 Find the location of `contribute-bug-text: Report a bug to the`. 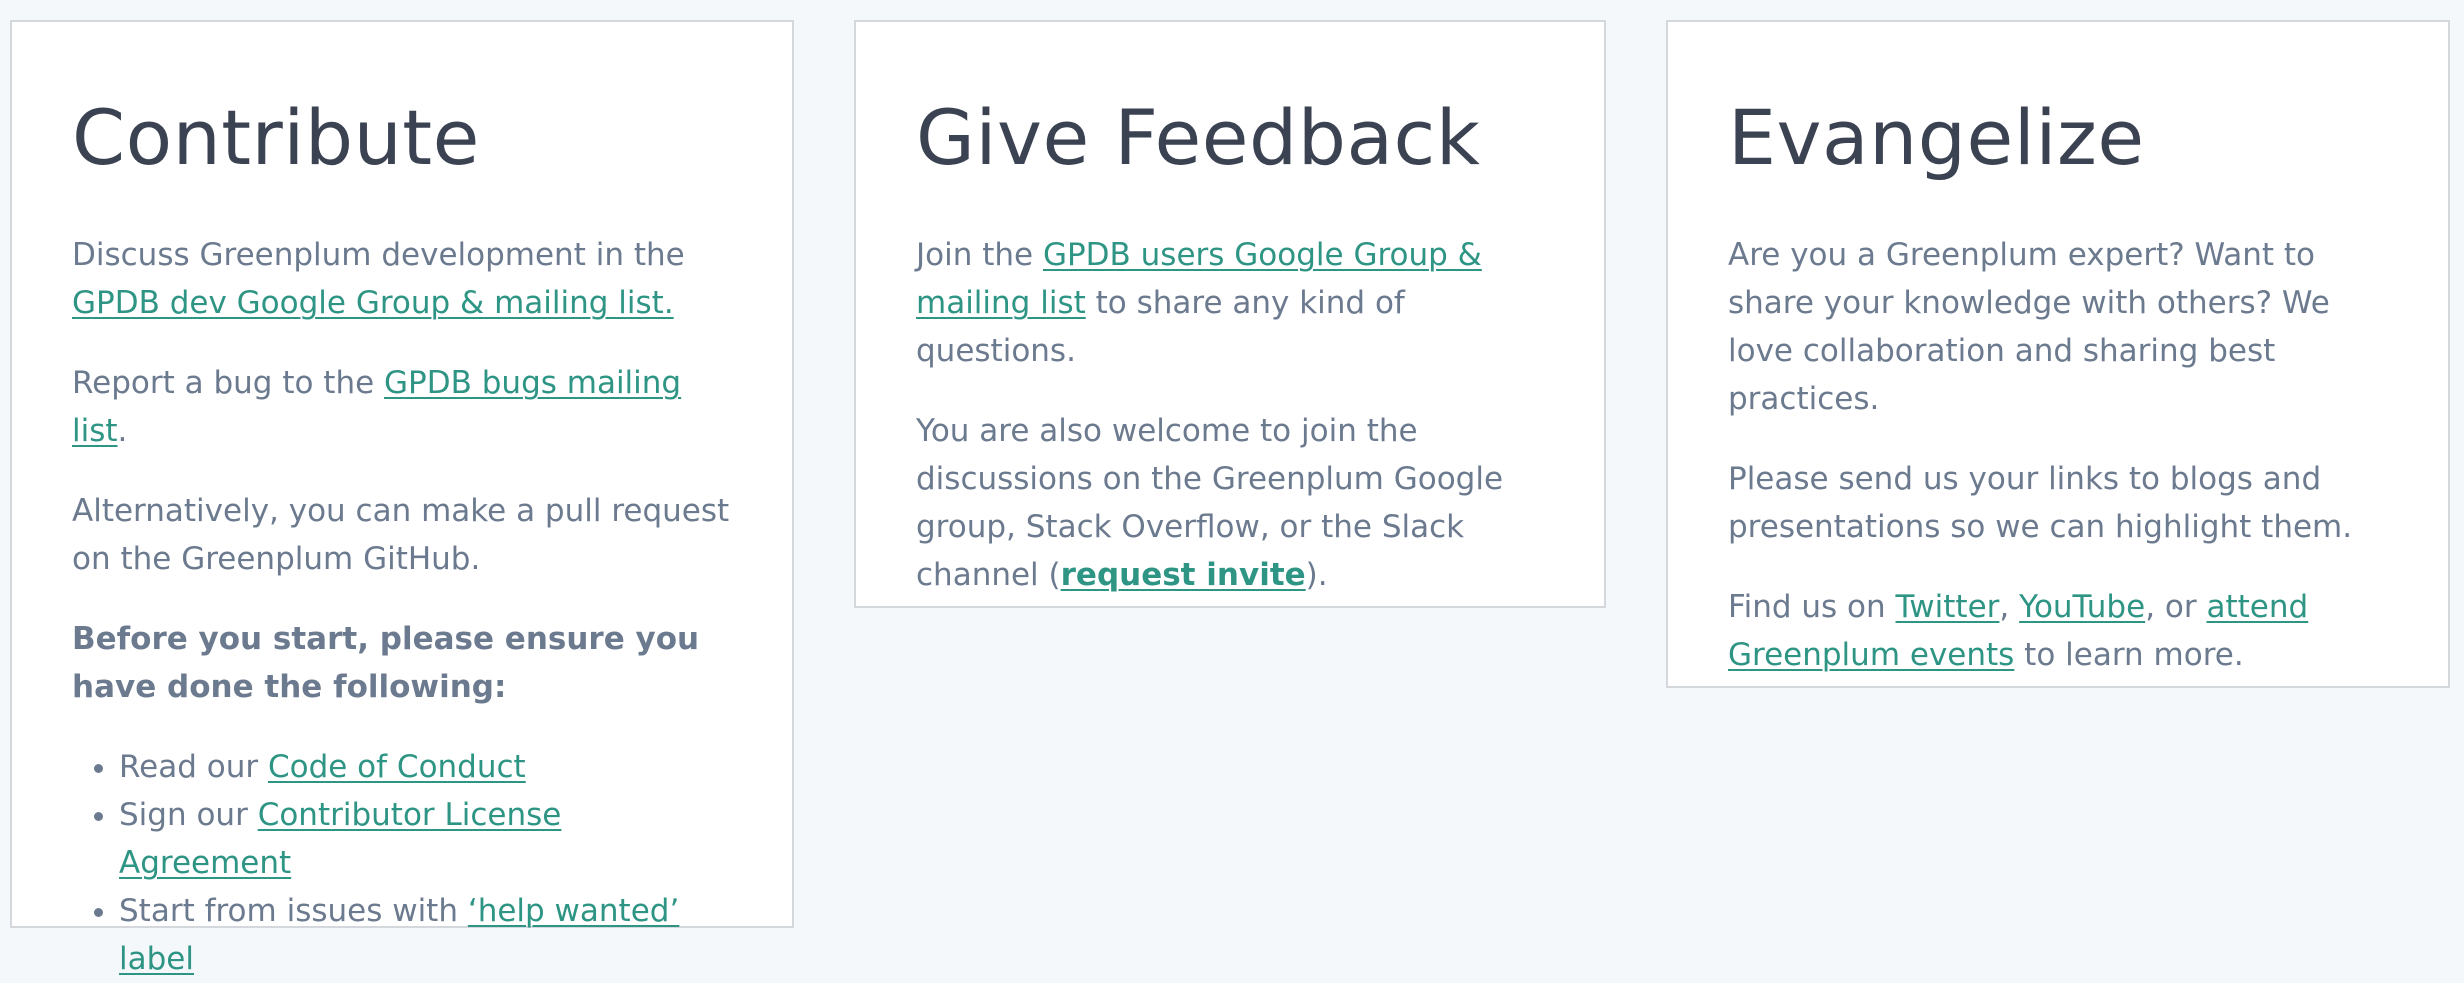

contribute-bug-text: Report a bug to the is located at coordinates (228, 383).